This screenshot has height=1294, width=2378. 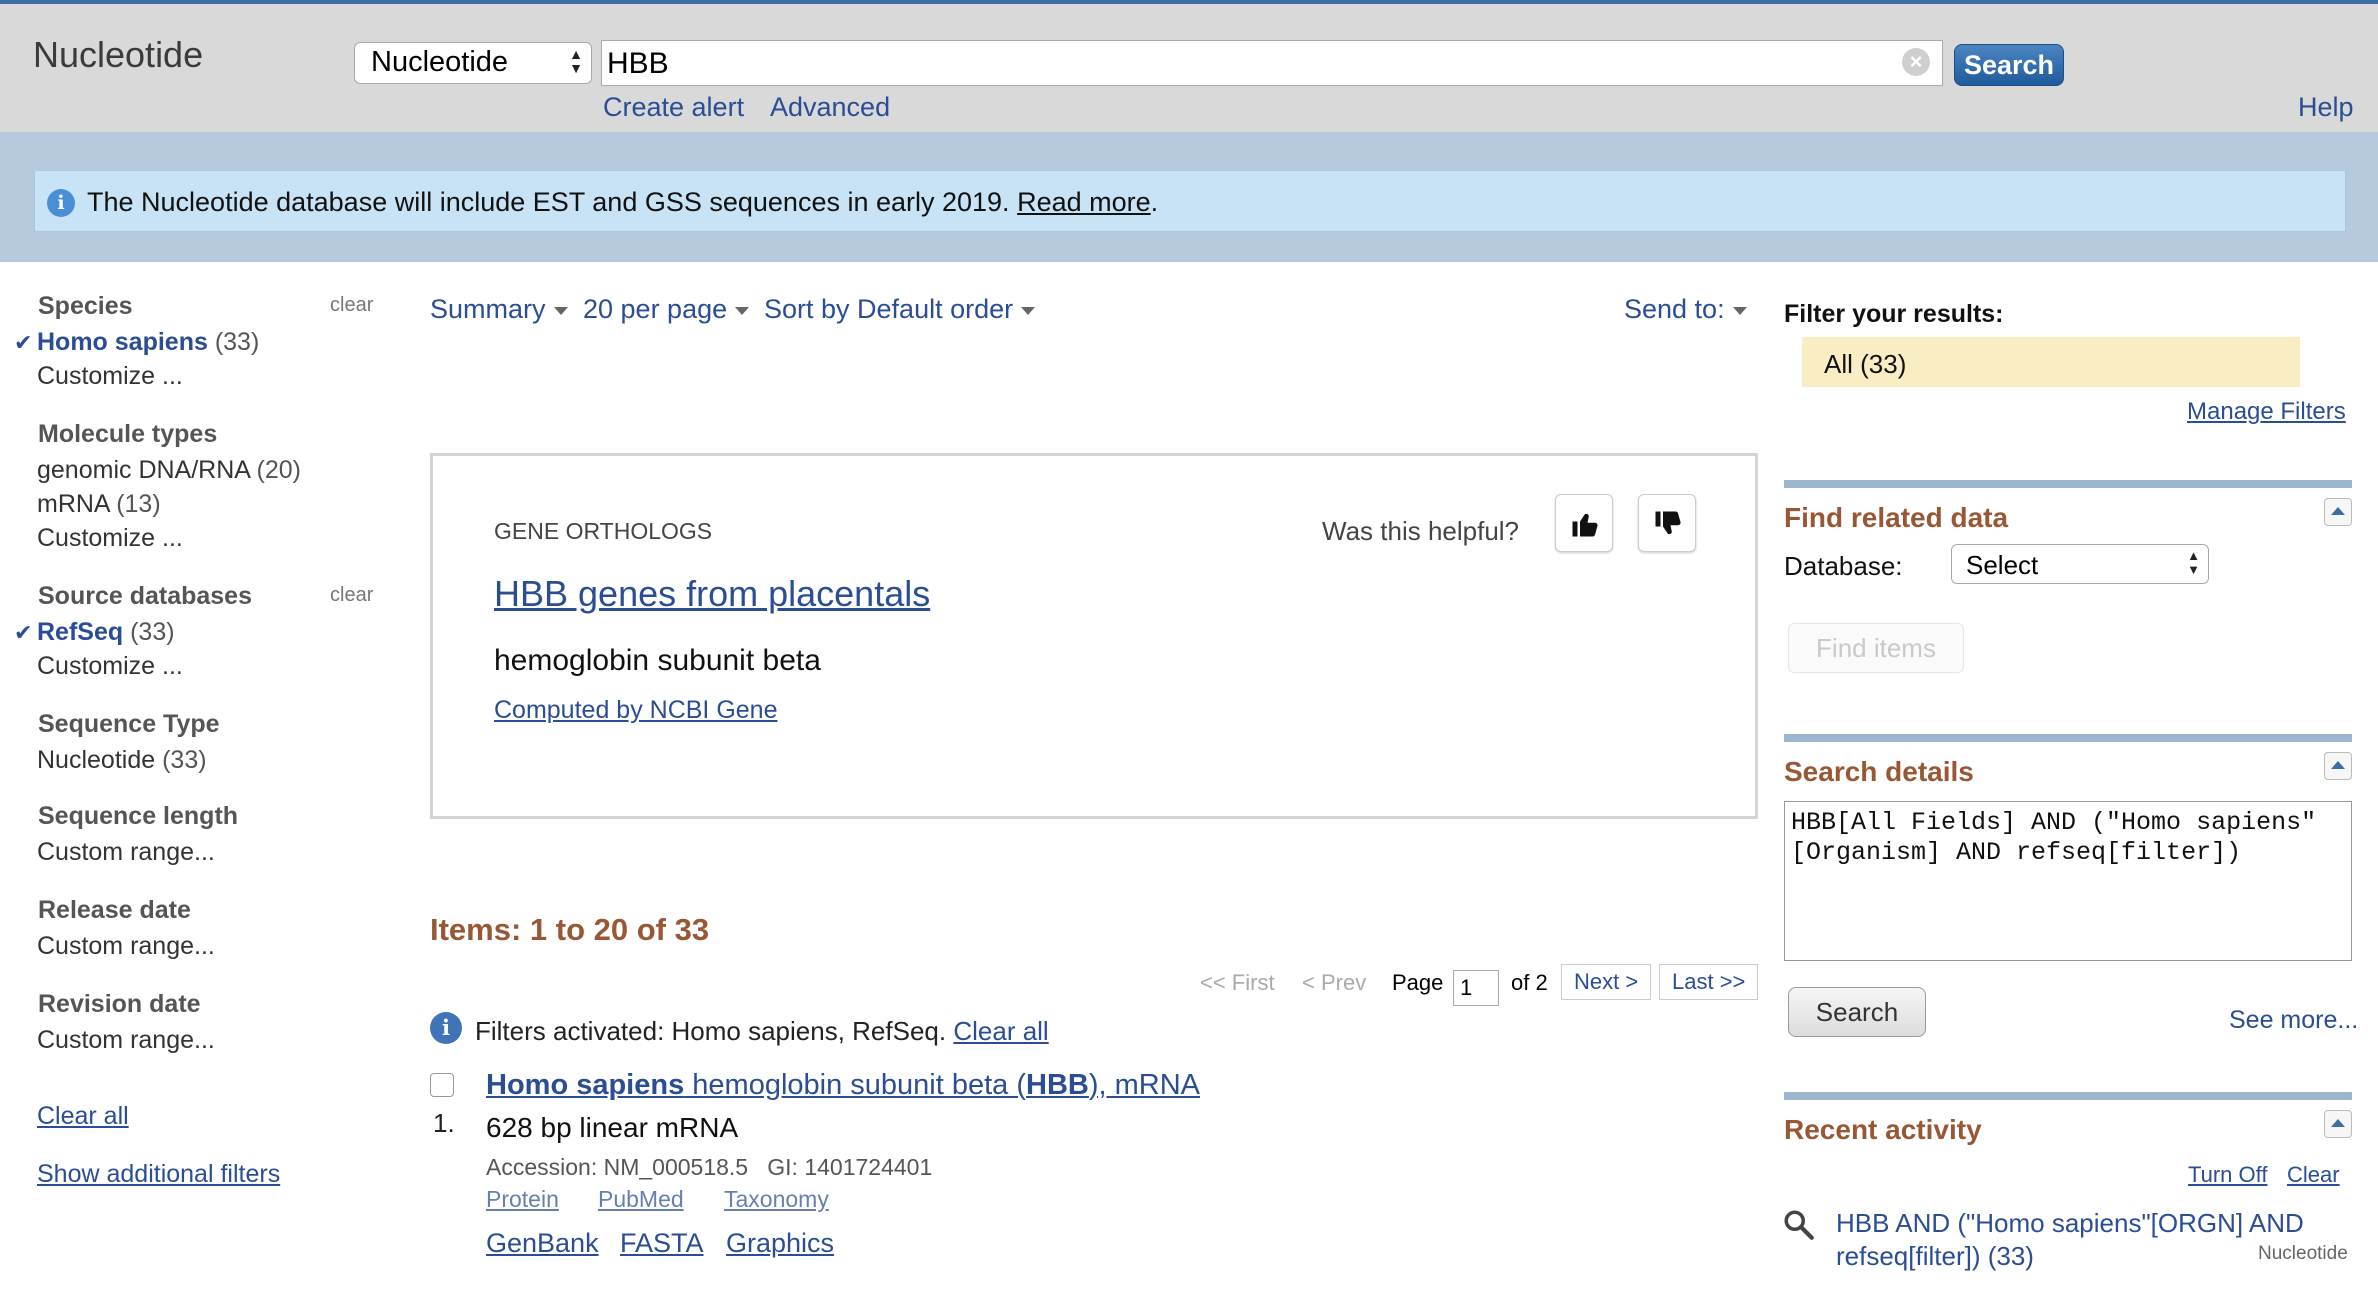 I want to click on send-to-label: Send to:, so click(x=1674, y=309).